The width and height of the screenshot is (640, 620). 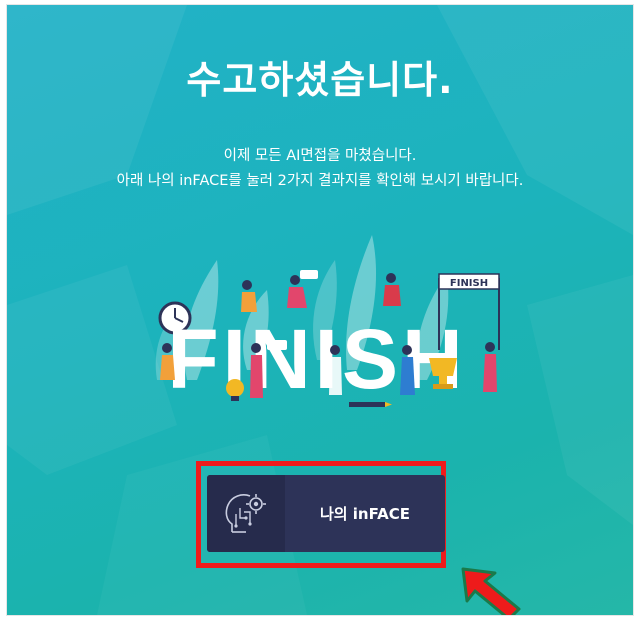 What do you see at coordinates (320, 181) in the screenshot?
I see `message-line-2: 아래 나의 inFACE를 눌러 2가지 결과지를 확인해 보시기 바랍니다.` at bounding box center [320, 181].